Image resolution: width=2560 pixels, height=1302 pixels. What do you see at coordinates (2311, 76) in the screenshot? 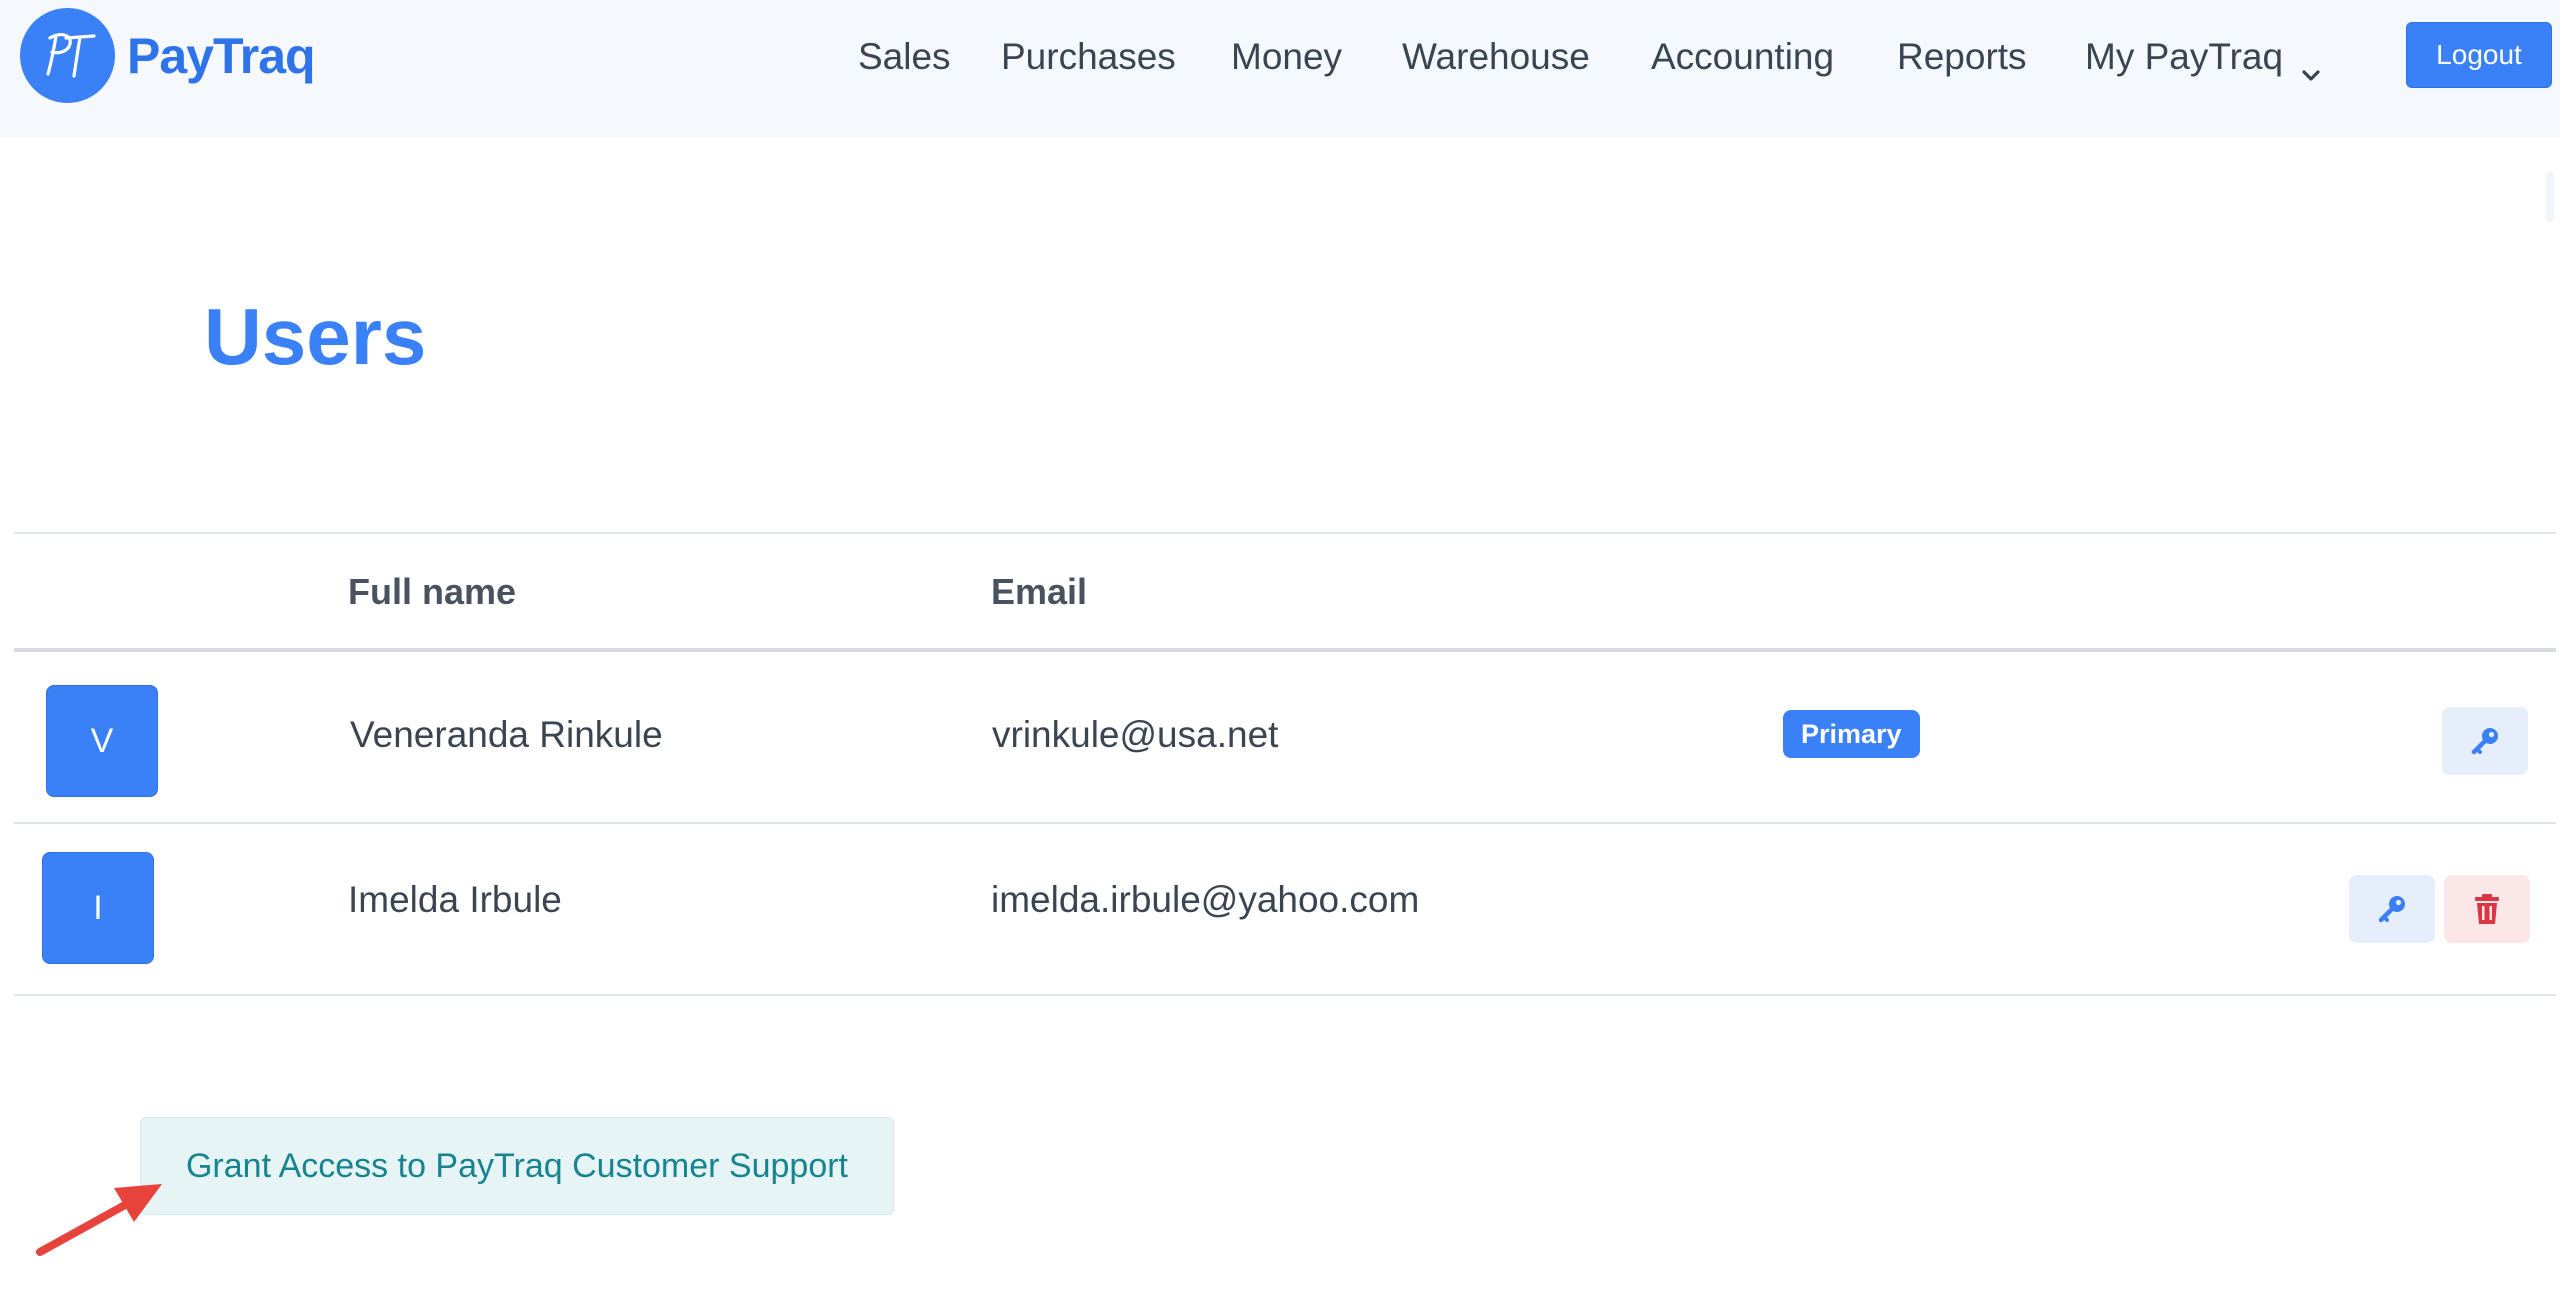
I see `chevron-down-icon` at bounding box center [2311, 76].